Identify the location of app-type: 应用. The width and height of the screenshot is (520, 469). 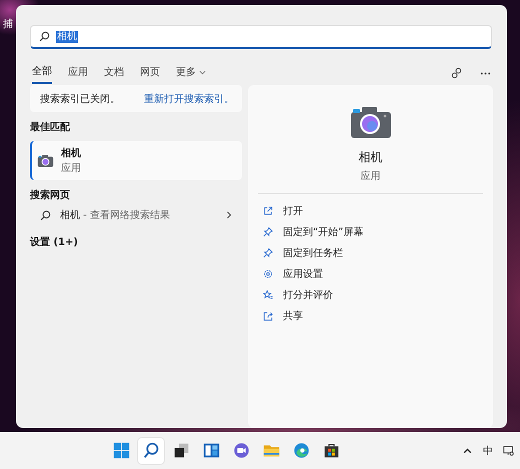
(370, 176).